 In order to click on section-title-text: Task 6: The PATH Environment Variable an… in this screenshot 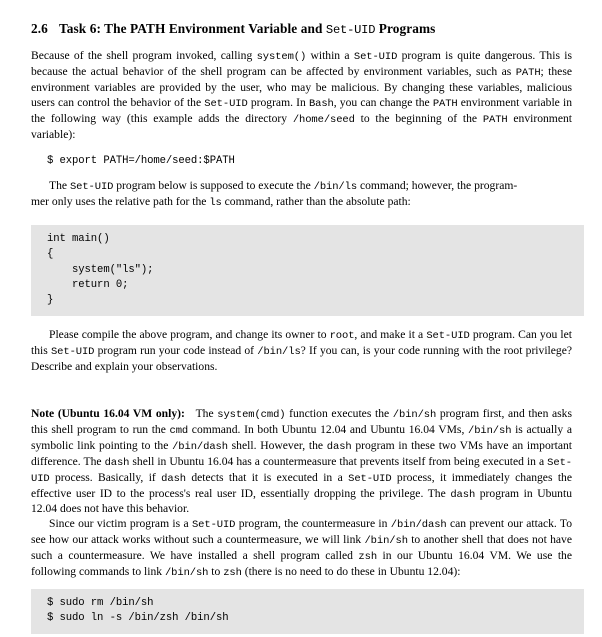, I will do `click(192, 28)`.